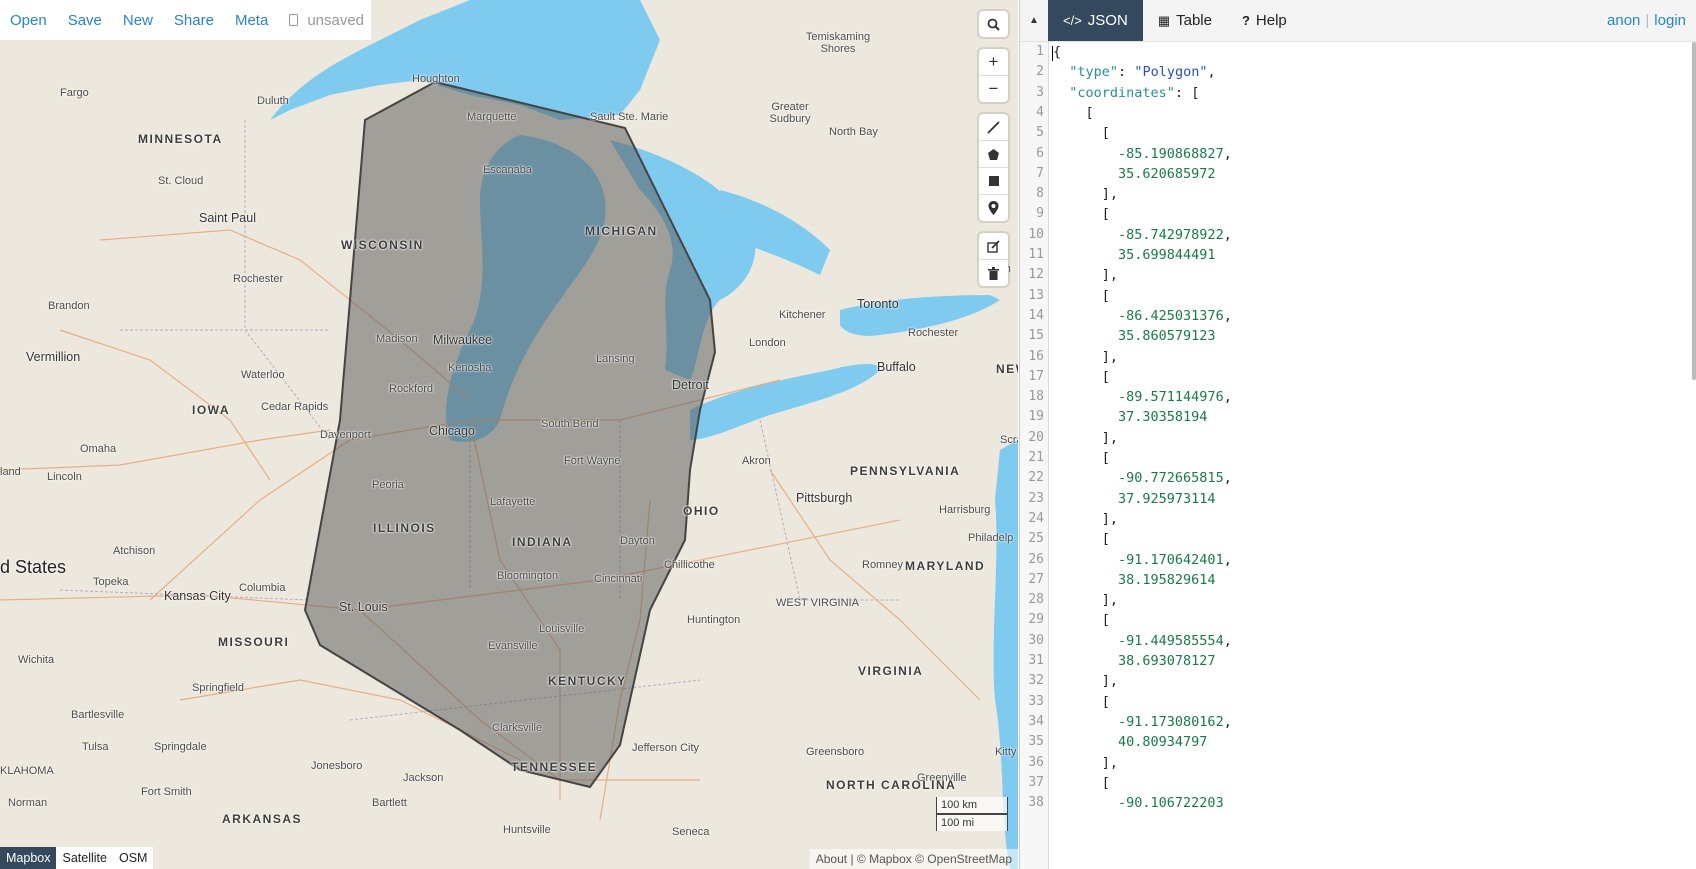 This screenshot has width=1696, height=869. I want to click on draw-line-button, so click(993, 127).